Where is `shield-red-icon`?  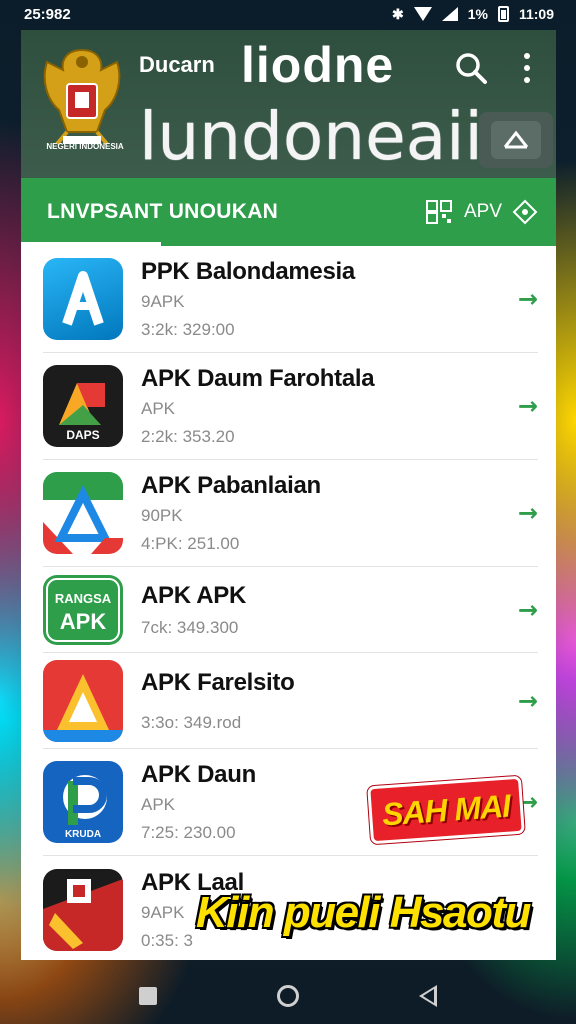
shield-red-icon is located at coordinates (83, 909).